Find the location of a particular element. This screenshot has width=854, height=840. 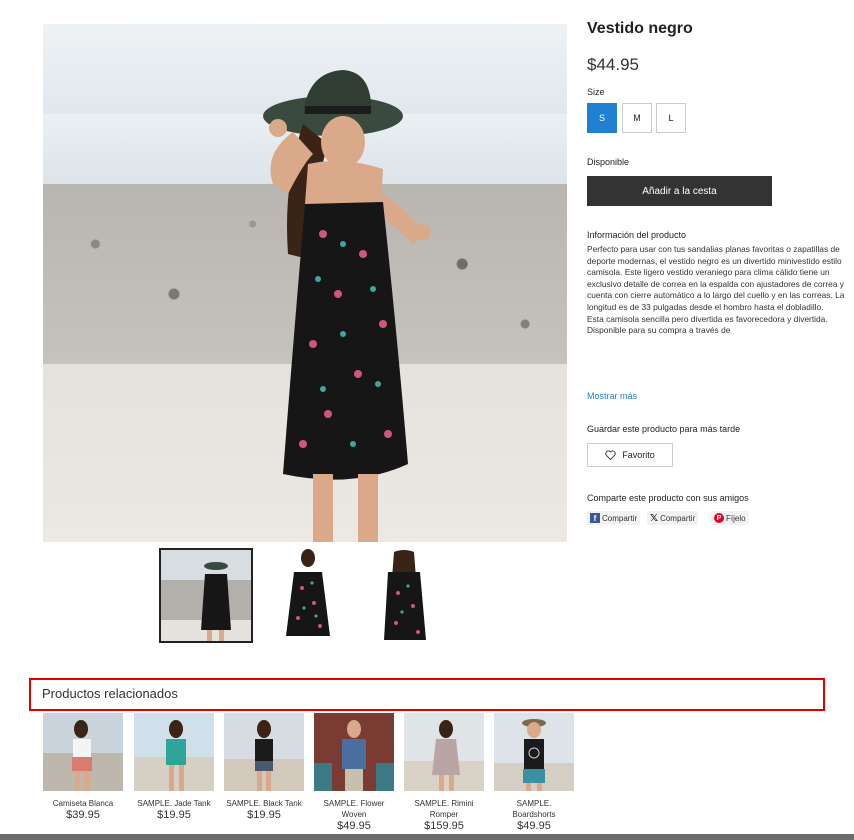

related-product-4: SAMPLE. Flower Woven $49.95 is located at coordinates (354, 773).